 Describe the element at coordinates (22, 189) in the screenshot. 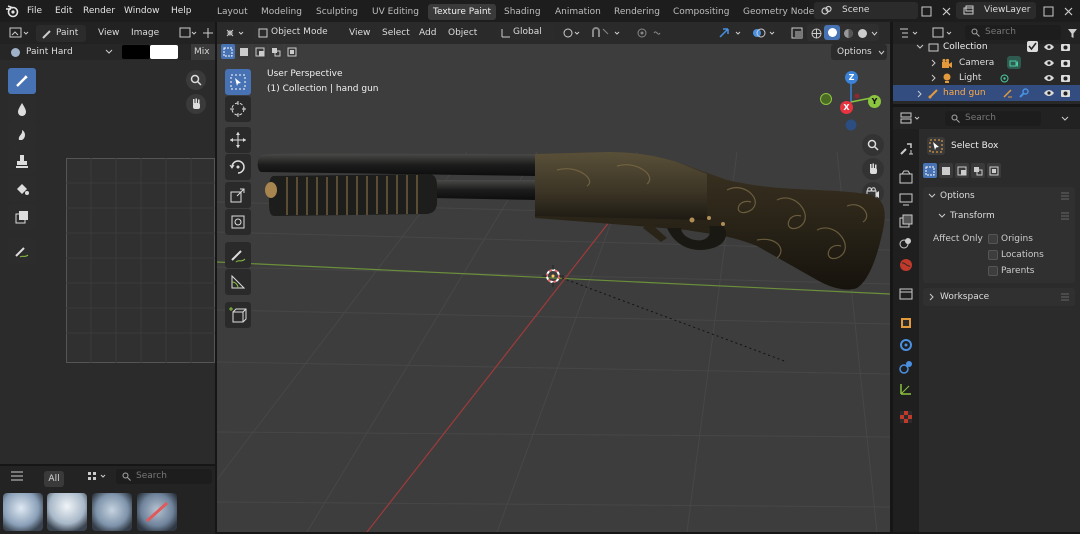

I see `fill-tool` at that location.